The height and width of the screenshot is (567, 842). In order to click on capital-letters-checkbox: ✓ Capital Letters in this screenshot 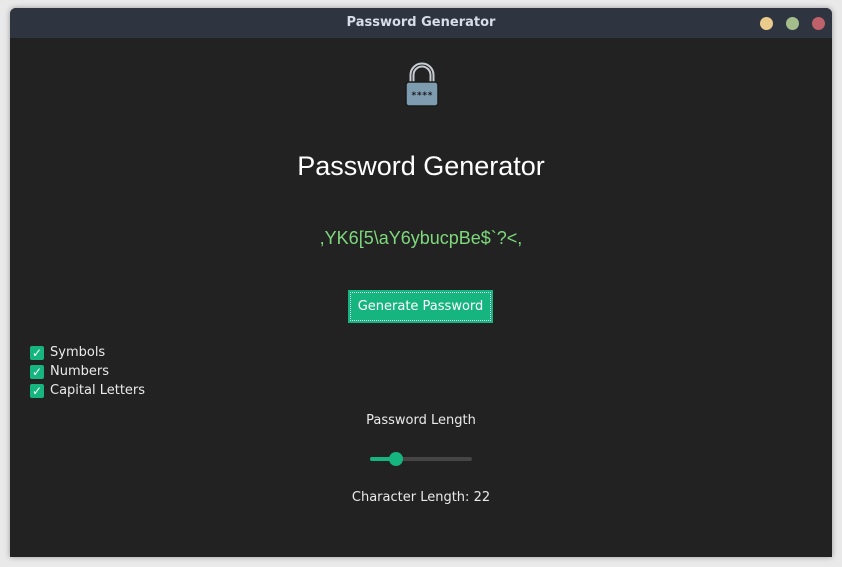, I will do `click(87, 390)`.